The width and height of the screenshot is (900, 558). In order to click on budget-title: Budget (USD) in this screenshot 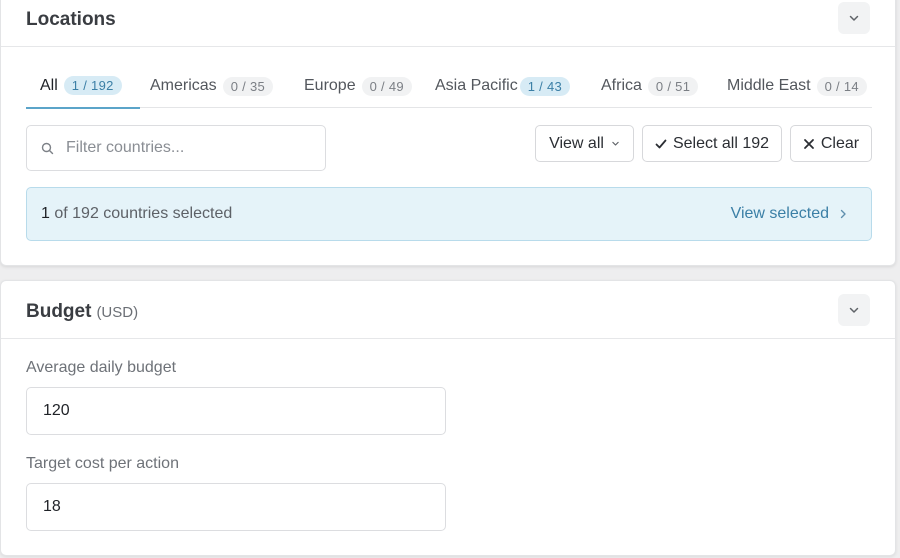, I will do `click(82, 312)`.